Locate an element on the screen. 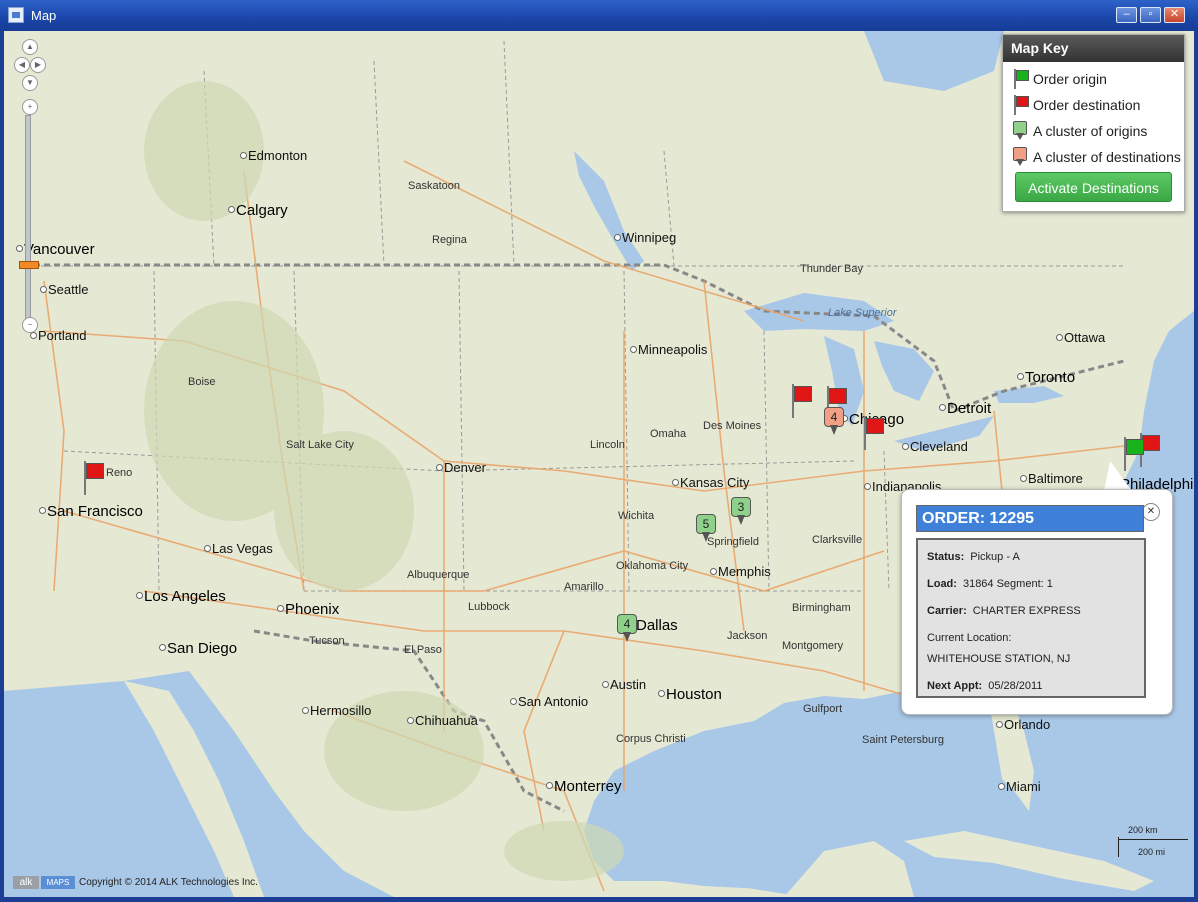 The width and height of the screenshot is (1198, 902). status-field: Status: Pickup - A is located at coordinates (973, 557).